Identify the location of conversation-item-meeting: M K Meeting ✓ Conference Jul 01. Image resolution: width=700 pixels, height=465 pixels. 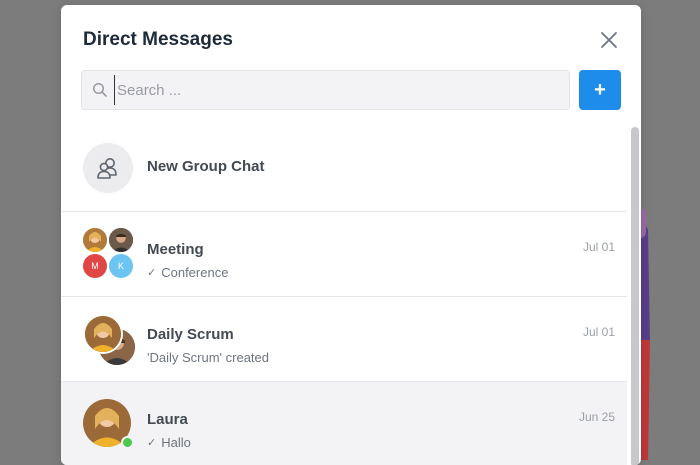
(344, 254).